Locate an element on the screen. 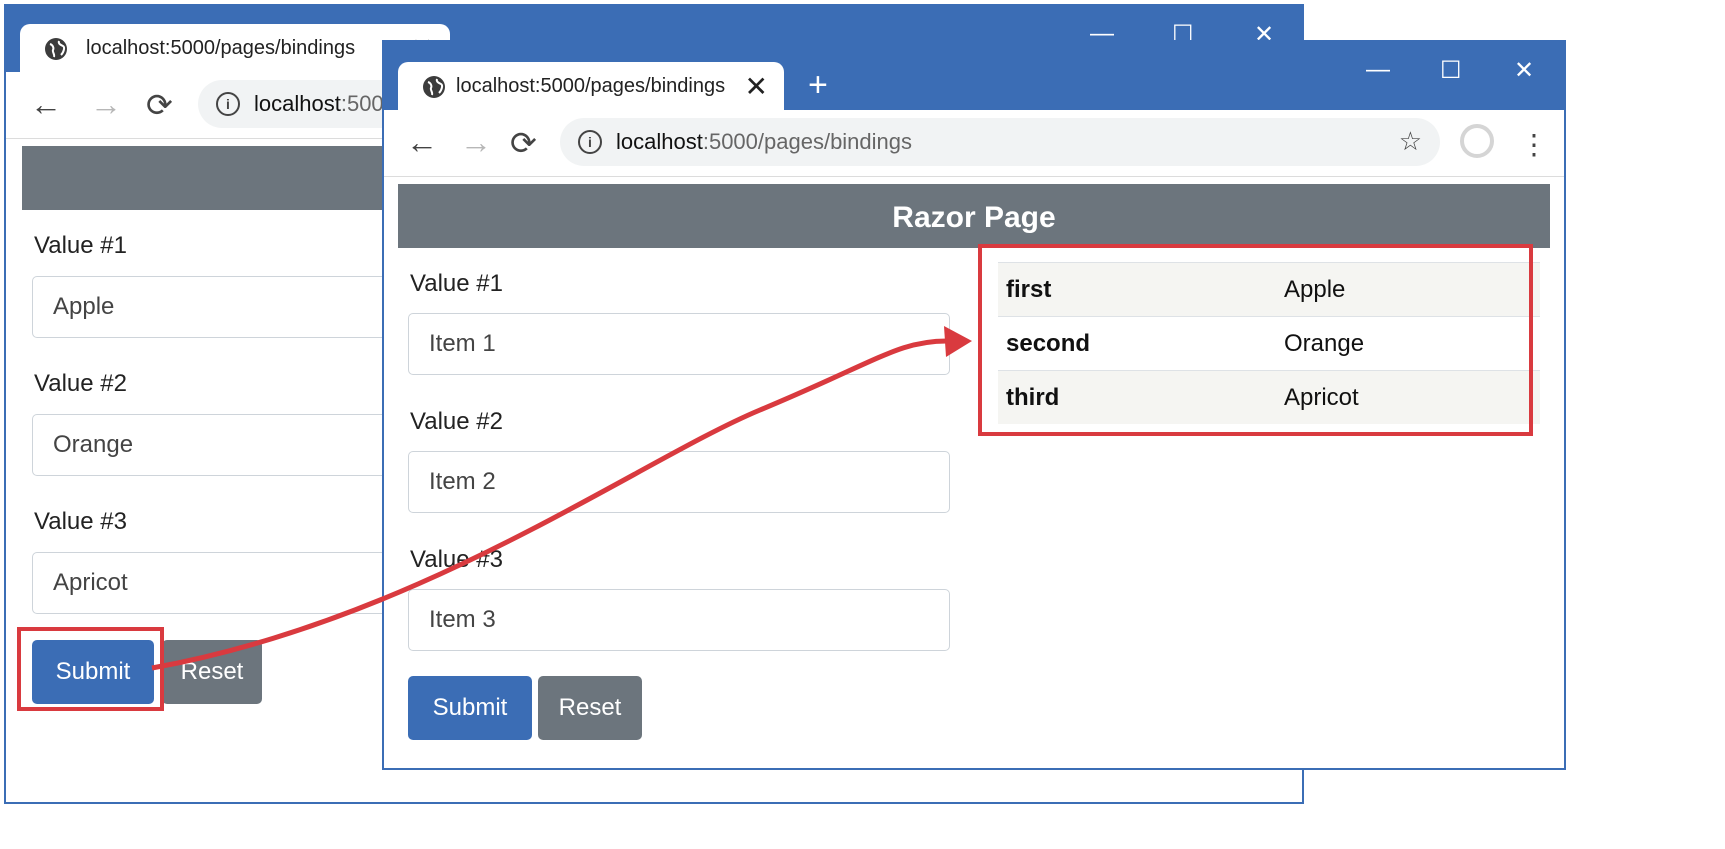 This screenshot has height=849, width=1725. tab-strip: localhost:5000/pages/bindings ✕ + — ☐ ✕ is located at coordinates (974, 76).